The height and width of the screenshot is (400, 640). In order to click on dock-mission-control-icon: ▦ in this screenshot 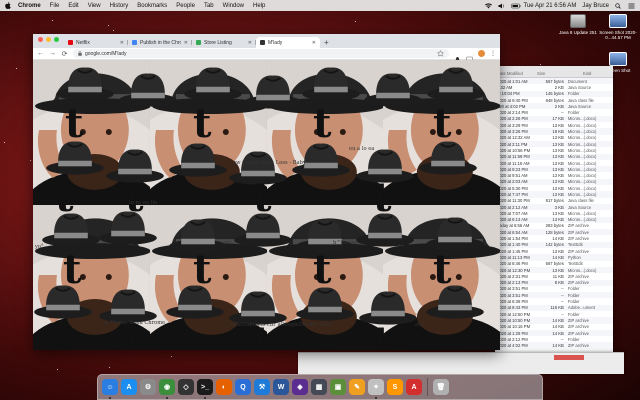, I will do `click(319, 387)`.